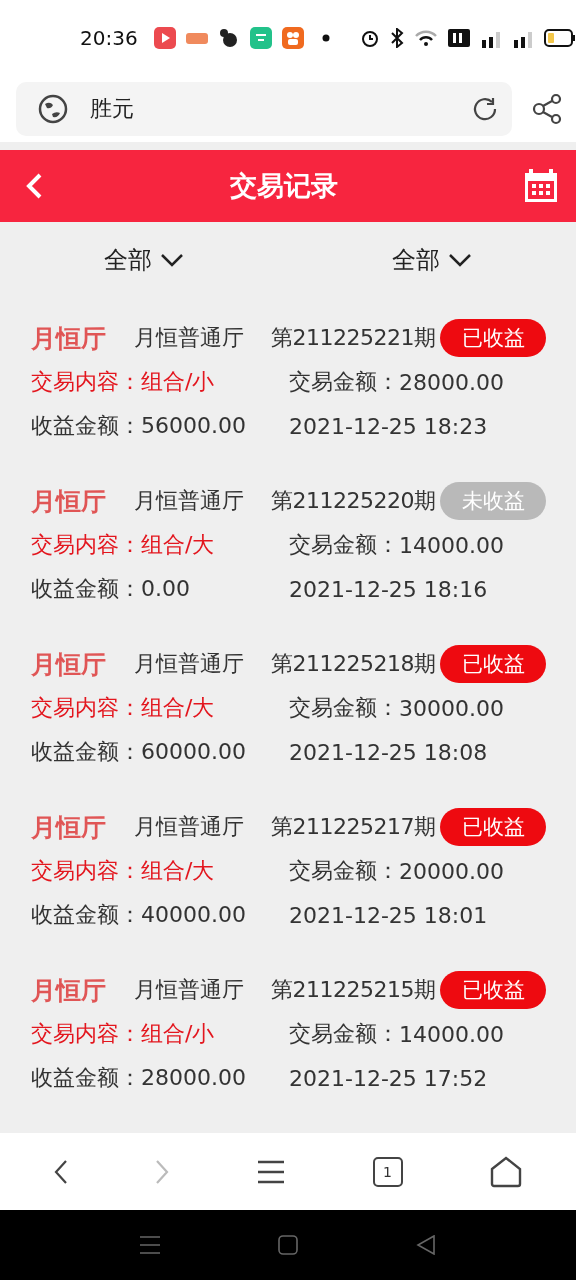 The width and height of the screenshot is (576, 1280). What do you see at coordinates (541, 186) in the screenshot?
I see `calendar-icon` at bounding box center [541, 186].